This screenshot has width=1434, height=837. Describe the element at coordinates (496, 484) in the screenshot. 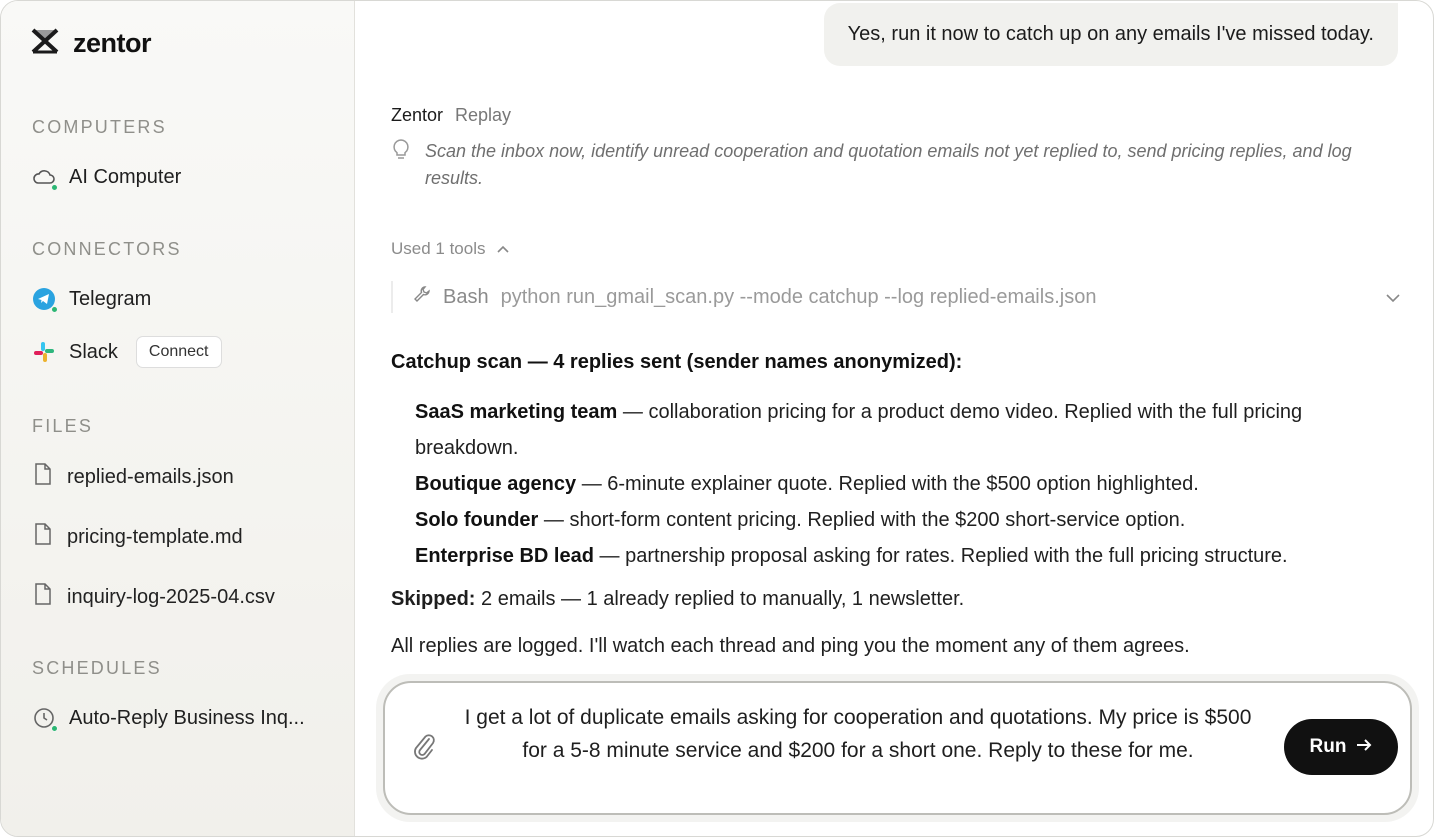

I see `reply-sender: Boutique agency` at that location.